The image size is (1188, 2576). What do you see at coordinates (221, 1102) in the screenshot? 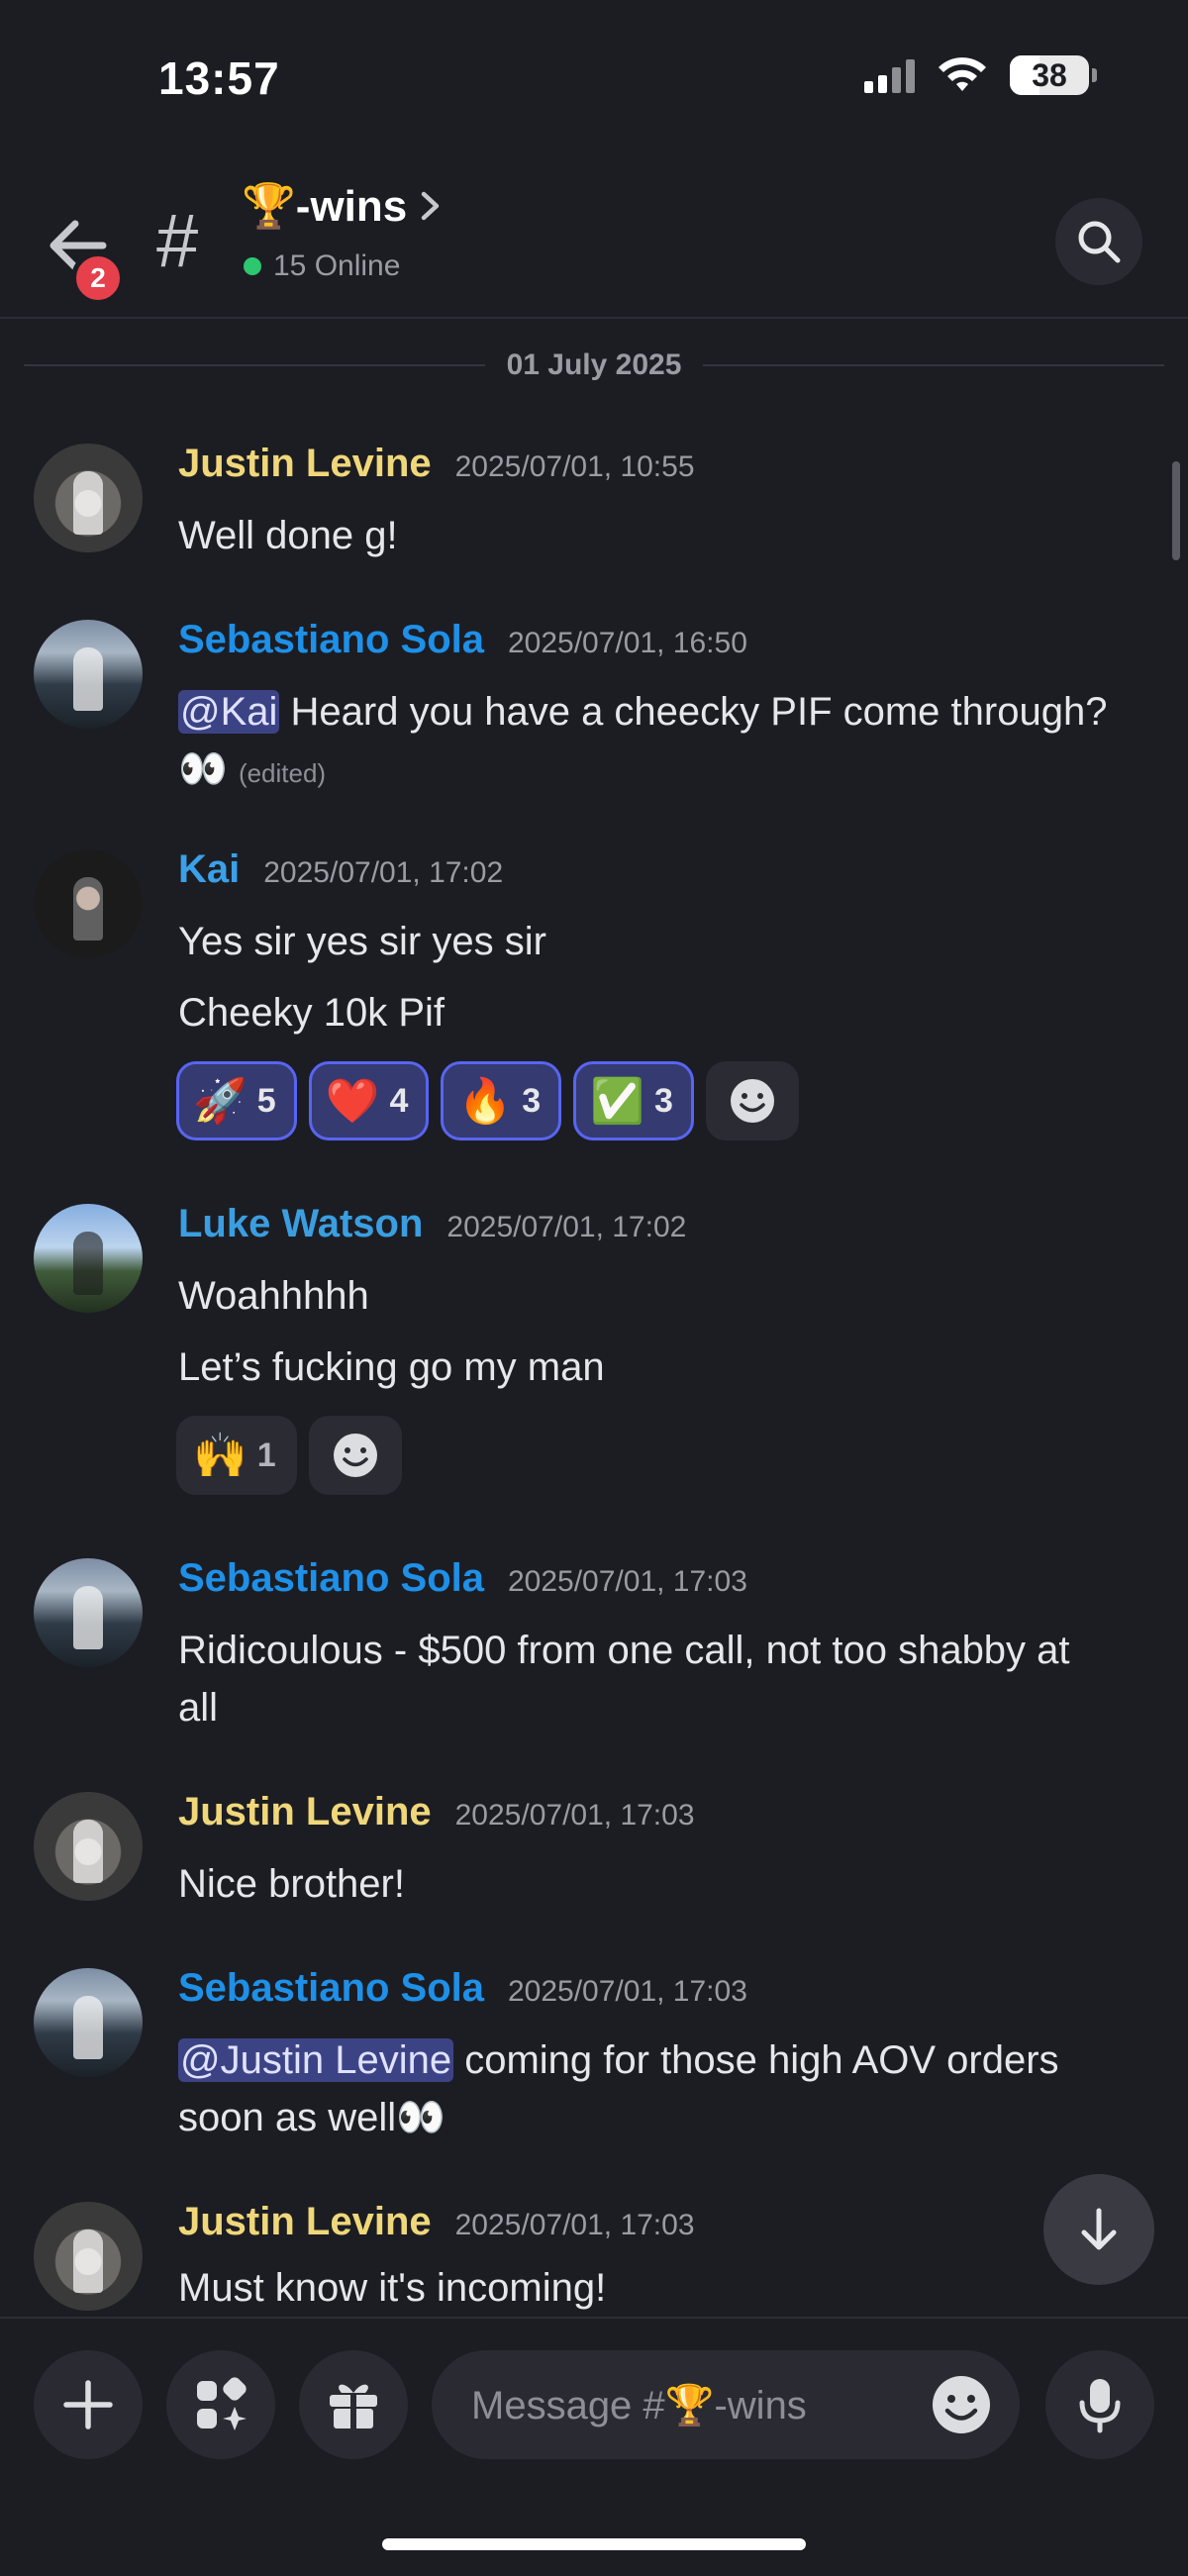
I see `rocket-emoji: 🚀` at bounding box center [221, 1102].